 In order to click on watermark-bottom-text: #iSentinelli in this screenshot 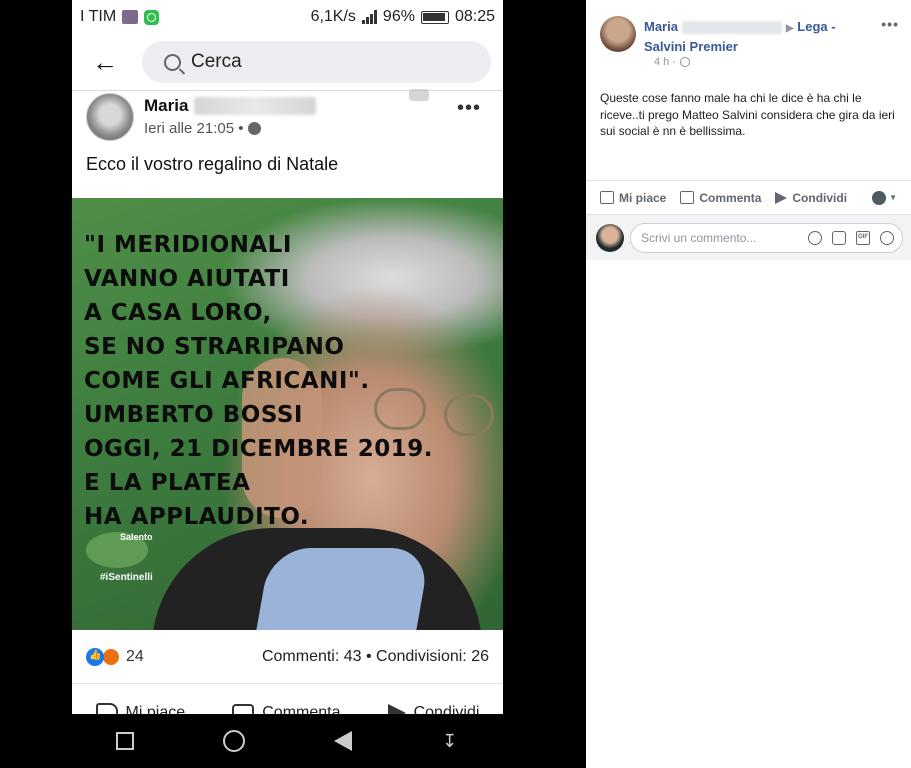, I will do `click(126, 577)`.